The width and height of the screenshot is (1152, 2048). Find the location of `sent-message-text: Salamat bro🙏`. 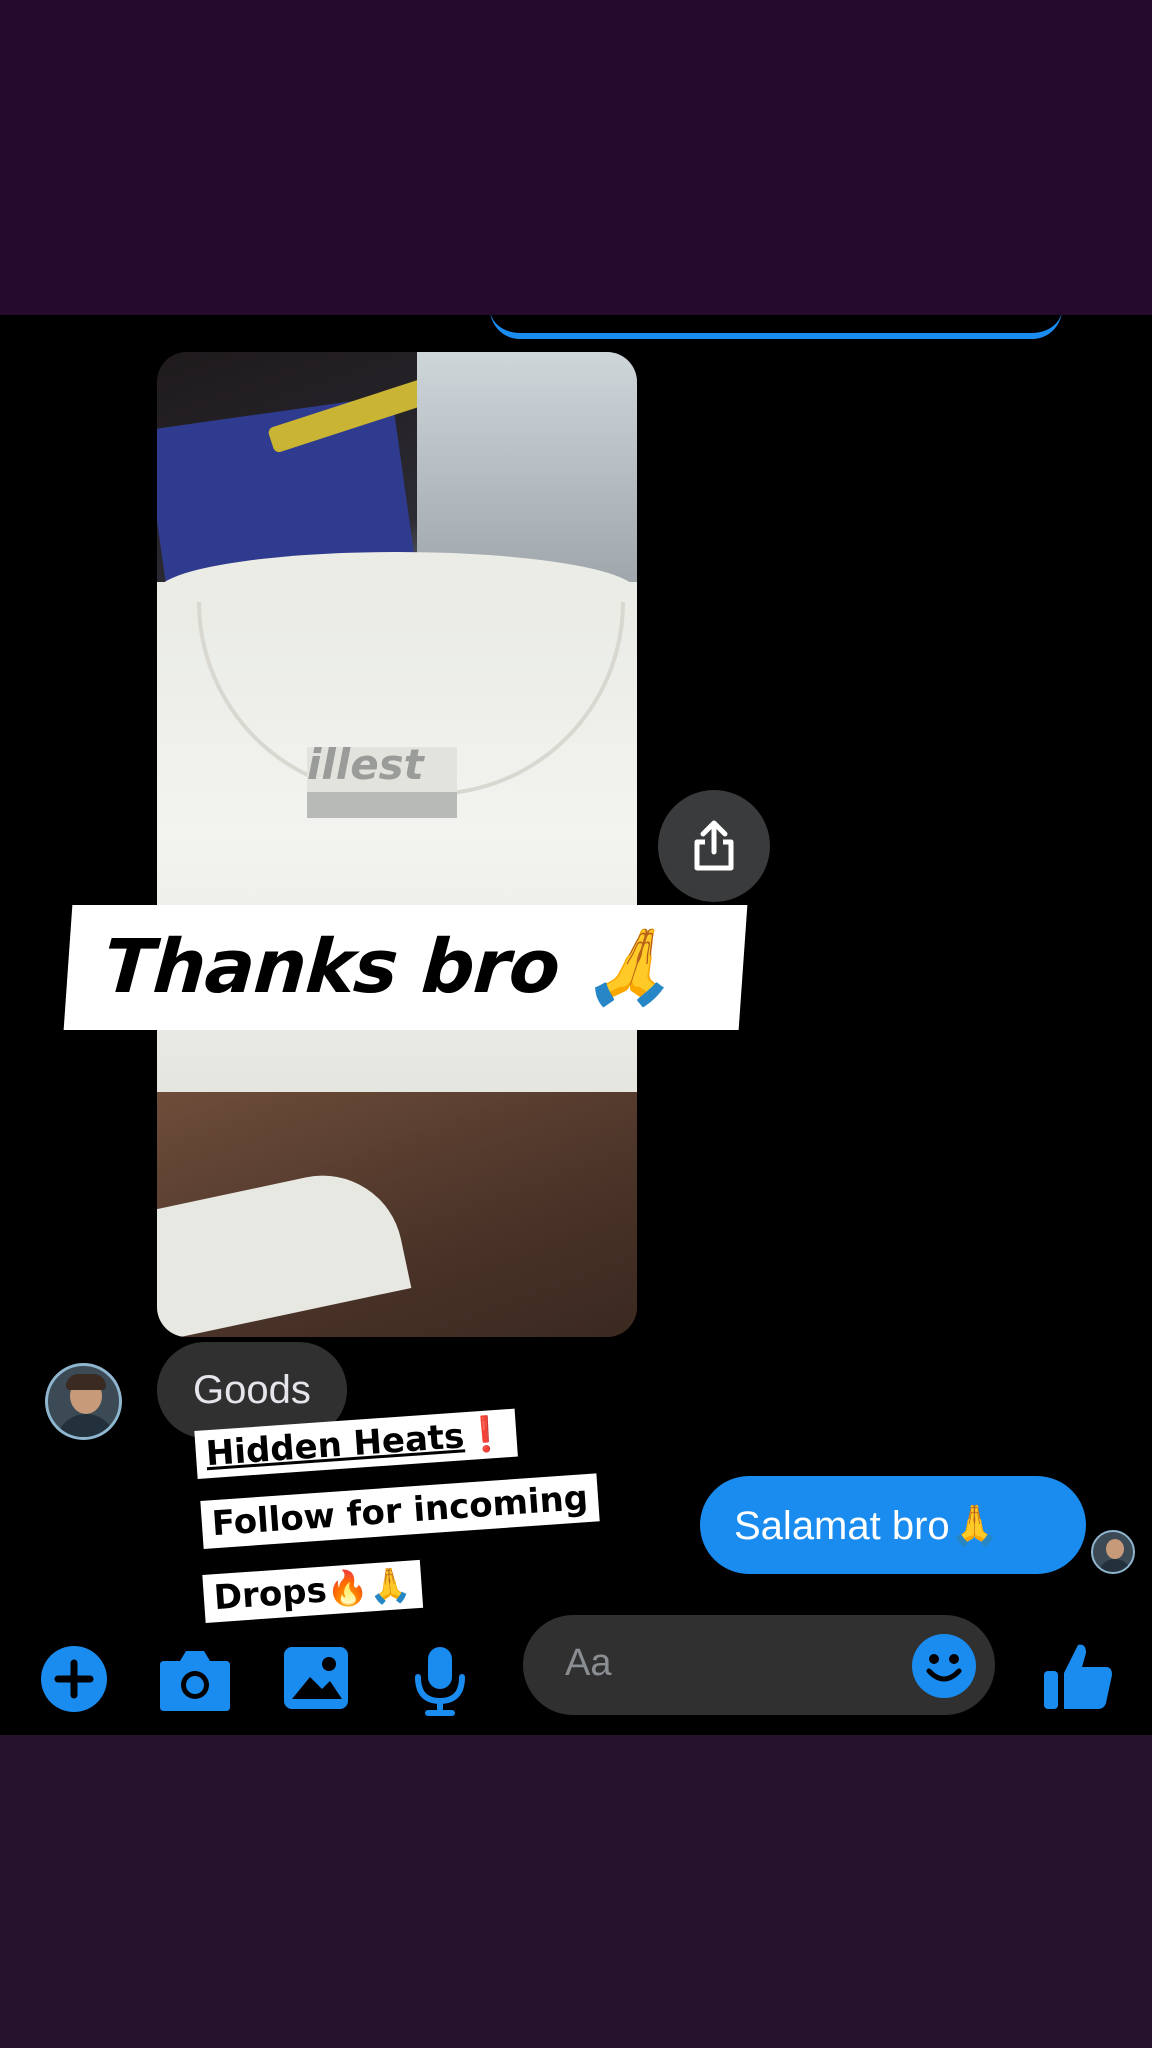

sent-message-text: Salamat bro🙏 is located at coordinates (867, 1525).